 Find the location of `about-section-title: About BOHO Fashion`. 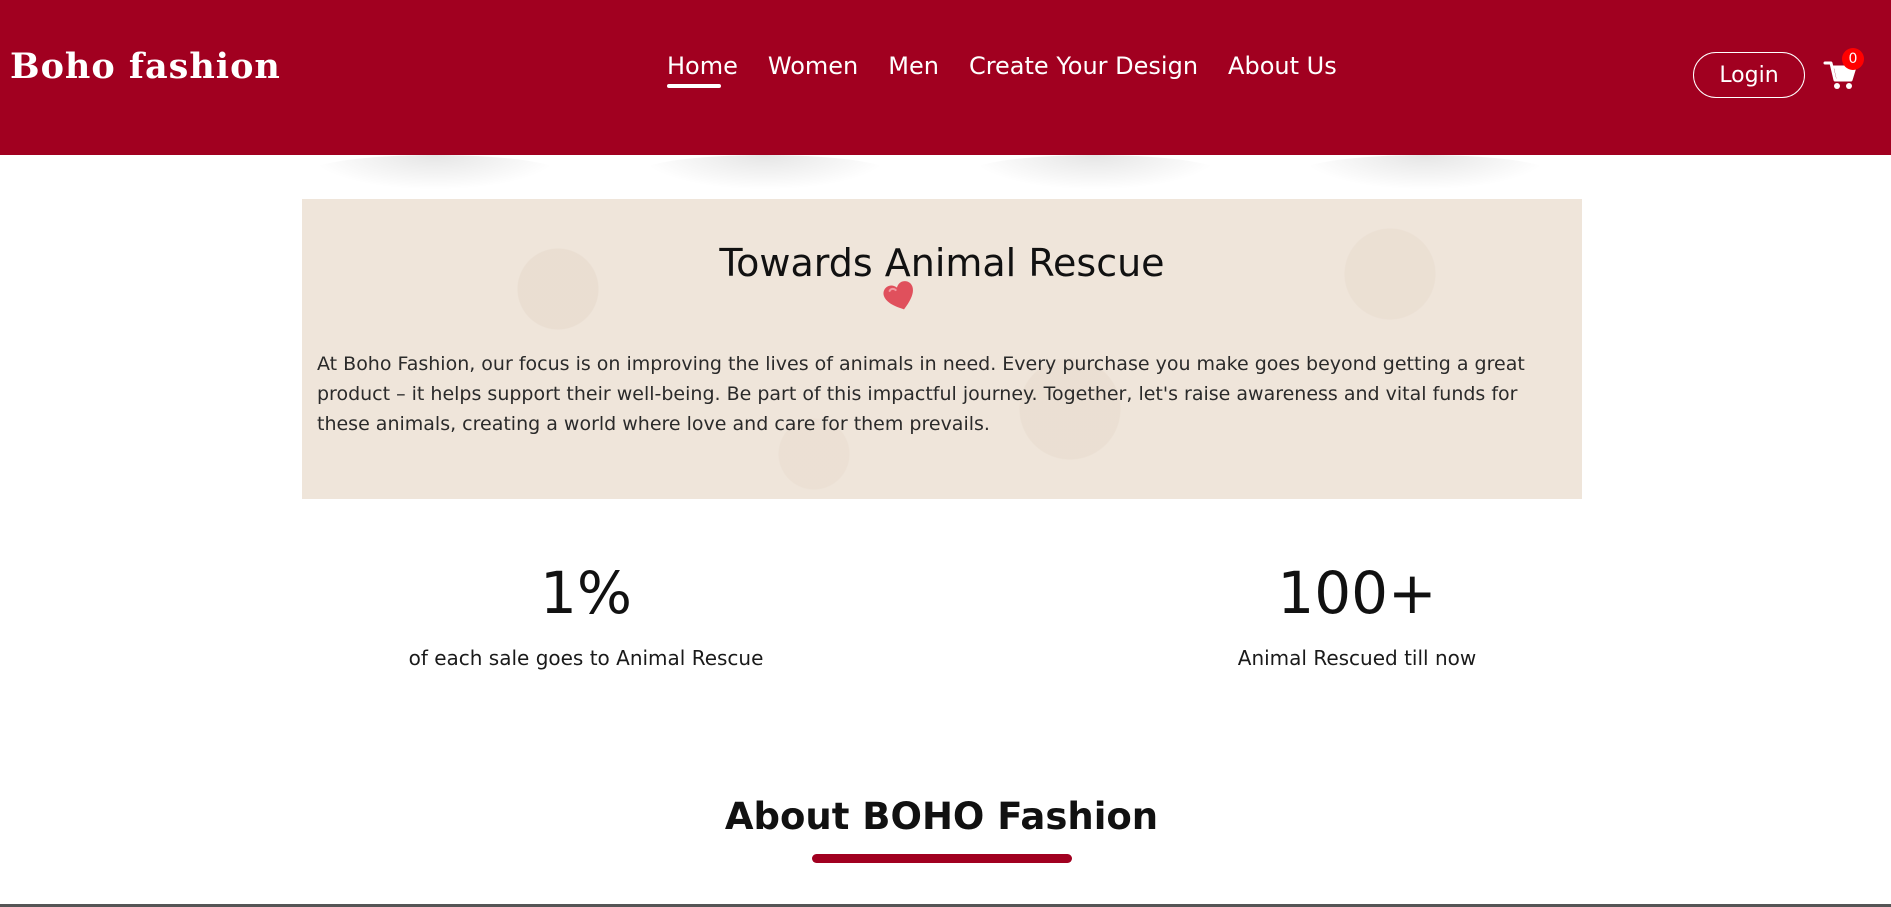

about-section-title: About BOHO Fashion is located at coordinates (941, 816).